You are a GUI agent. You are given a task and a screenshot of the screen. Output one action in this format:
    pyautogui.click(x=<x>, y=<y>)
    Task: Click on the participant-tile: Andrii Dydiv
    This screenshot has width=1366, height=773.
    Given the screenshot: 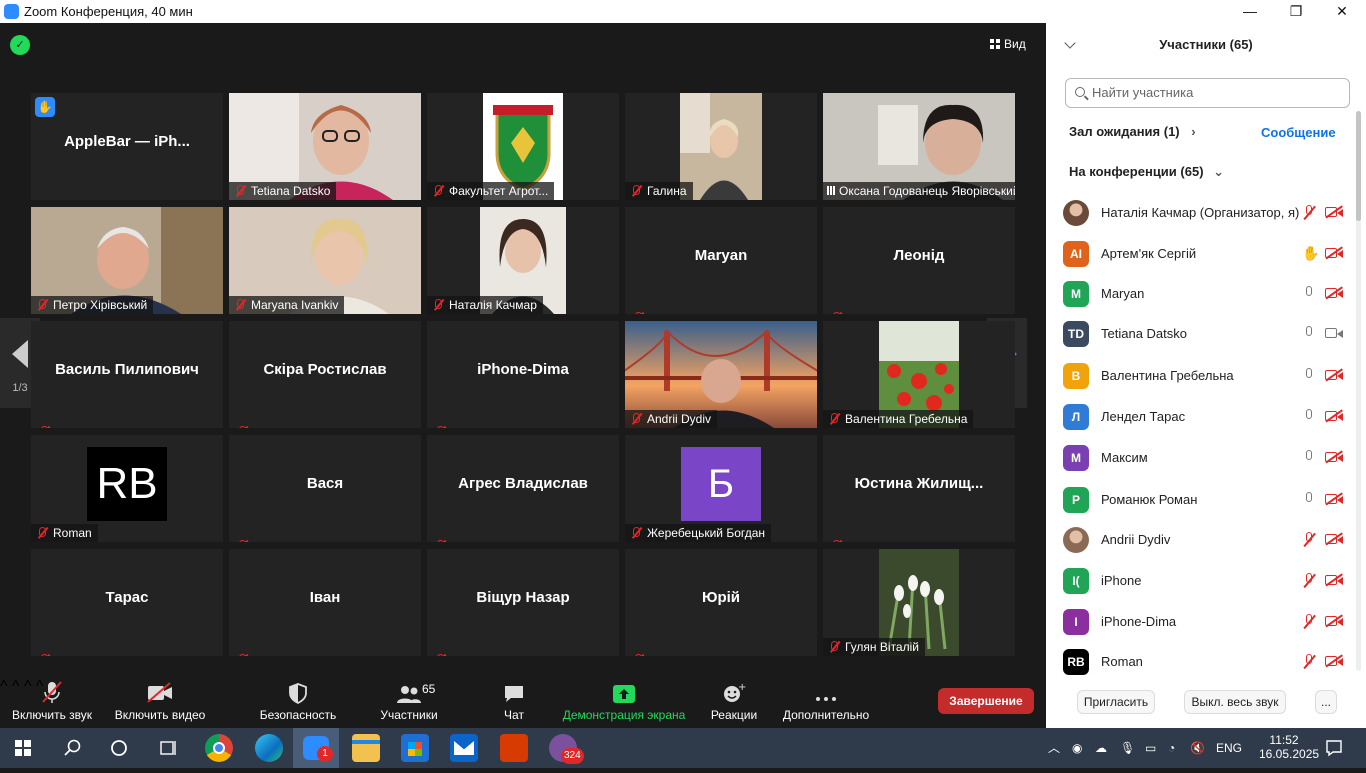 What is the action you would take?
    pyautogui.click(x=721, y=374)
    